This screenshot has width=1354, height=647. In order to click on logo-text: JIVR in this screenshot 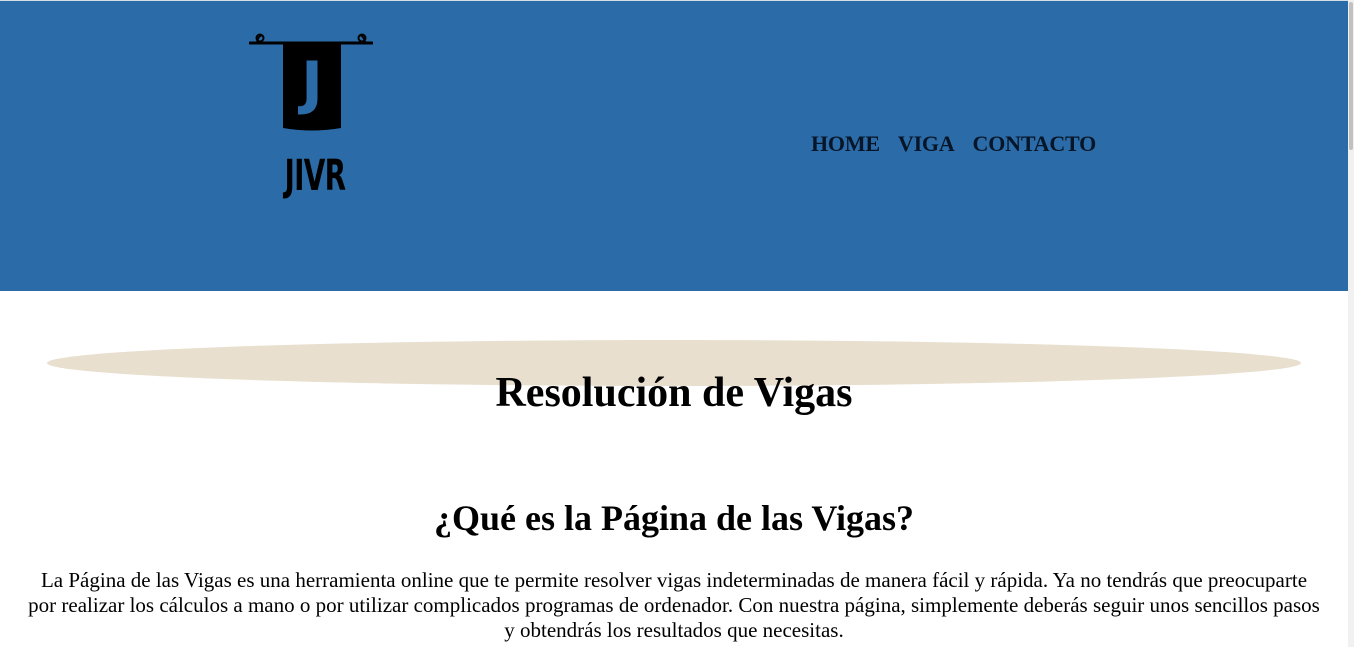, I will do `click(315, 176)`.